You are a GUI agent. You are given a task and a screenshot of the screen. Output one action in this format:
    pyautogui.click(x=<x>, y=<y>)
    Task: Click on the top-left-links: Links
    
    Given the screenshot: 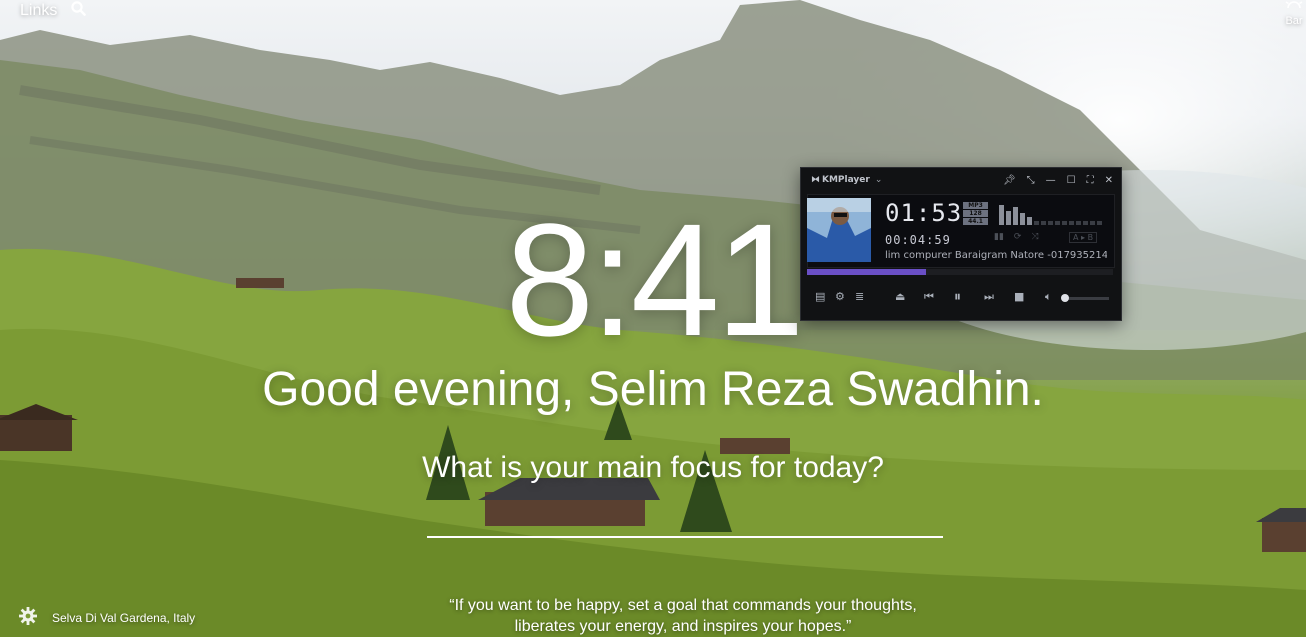 What is the action you would take?
    pyautogui.click(x=53, y=11)
    